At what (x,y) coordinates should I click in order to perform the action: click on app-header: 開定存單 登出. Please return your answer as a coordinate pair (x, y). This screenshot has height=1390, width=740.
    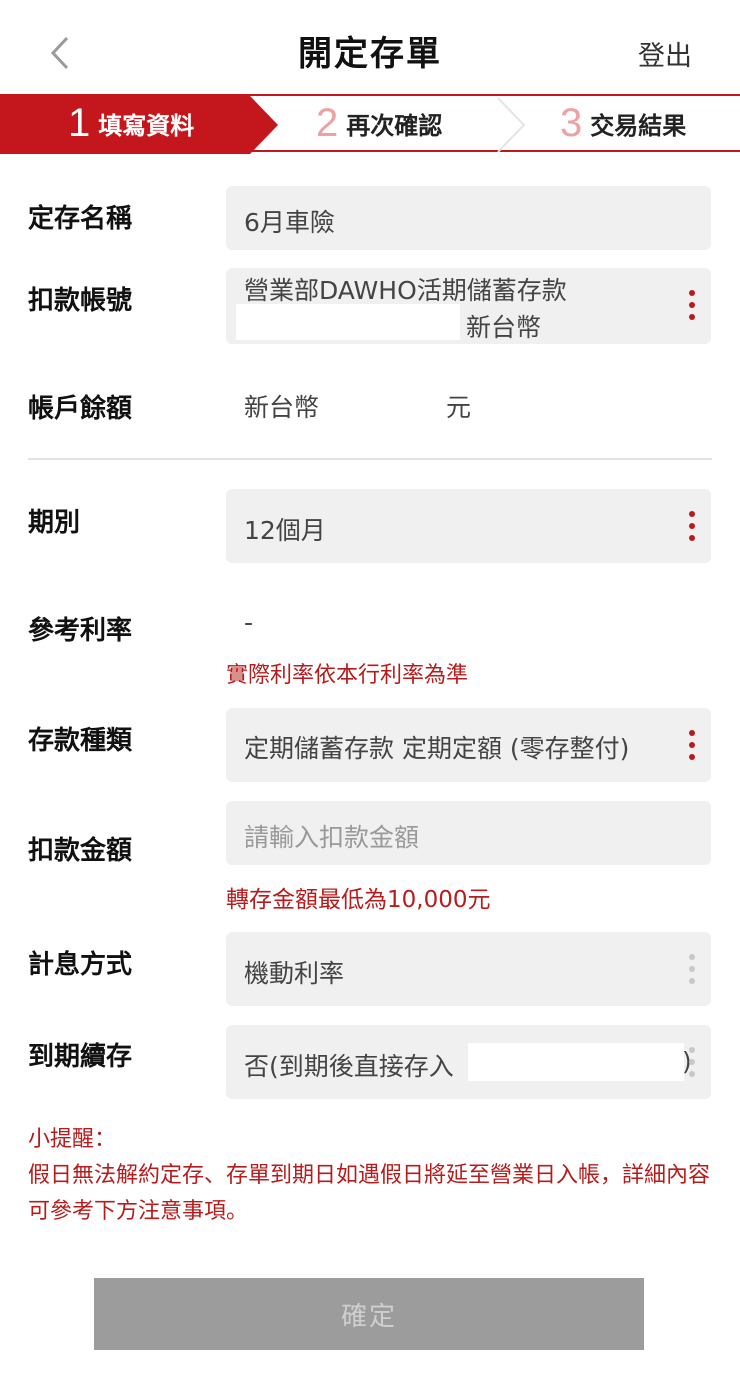
    Looking at the image, I should click on (370, 47).